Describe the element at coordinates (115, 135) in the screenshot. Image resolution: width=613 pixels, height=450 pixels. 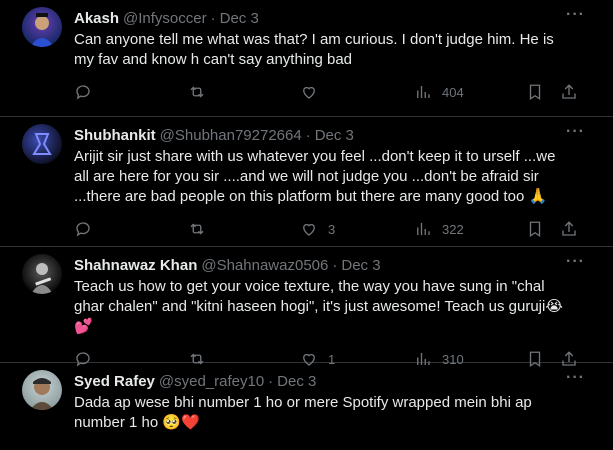
I see `author-name: Shubhankit` at that location.